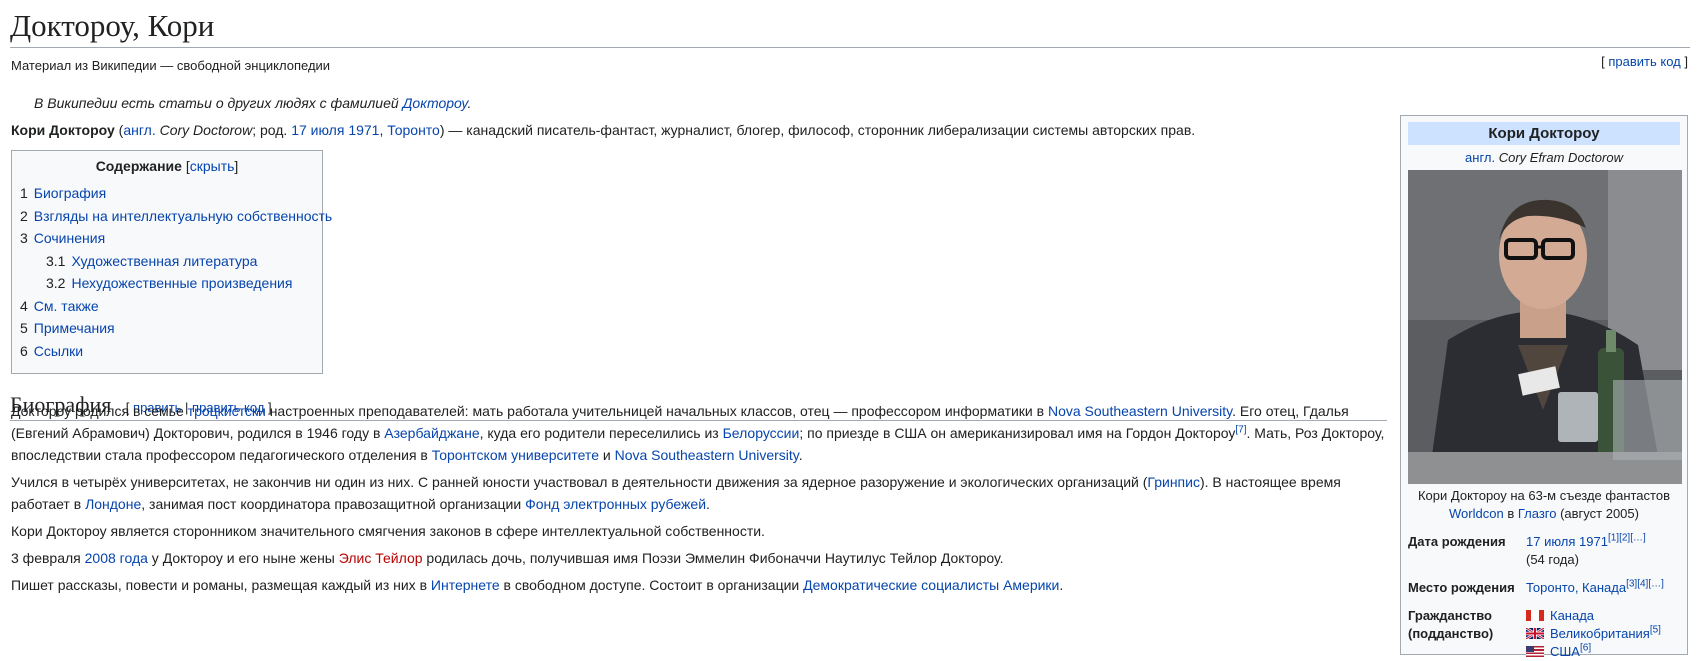  What do you see at coordinates (138, 166) in the screenshot?
I see `toc-title-text: Содержание` at bounding box center [138, 166].